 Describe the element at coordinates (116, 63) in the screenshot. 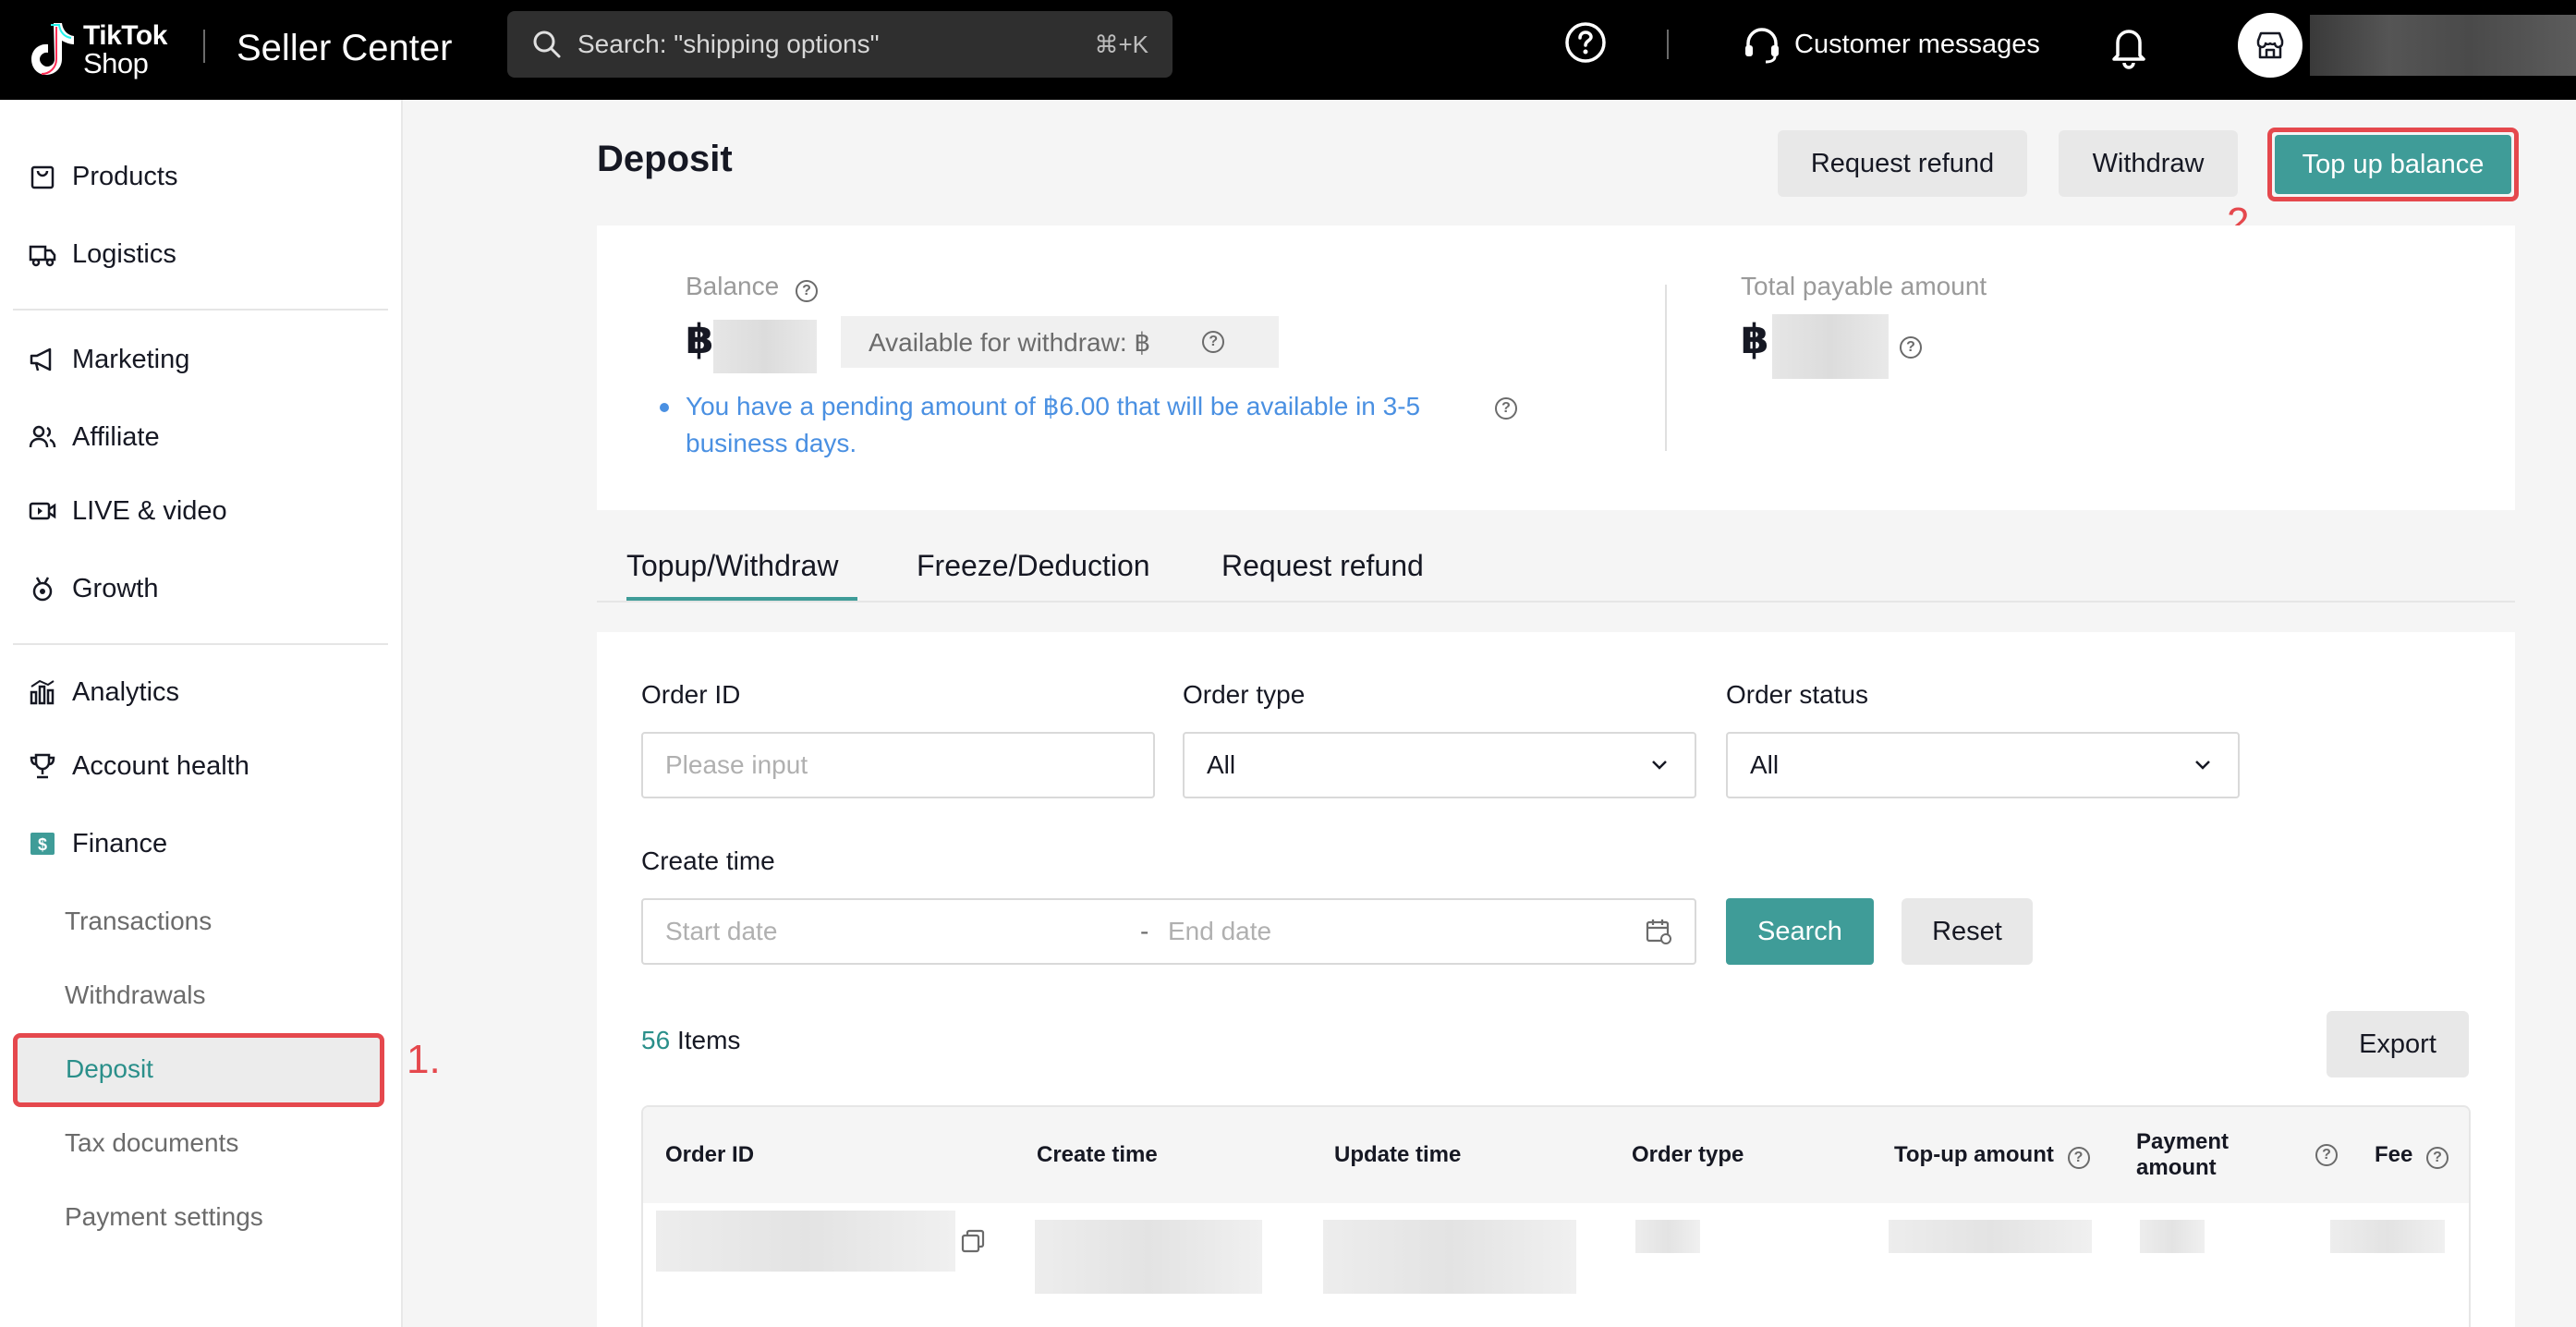

I see `logo-line-2: Shop` at that location.